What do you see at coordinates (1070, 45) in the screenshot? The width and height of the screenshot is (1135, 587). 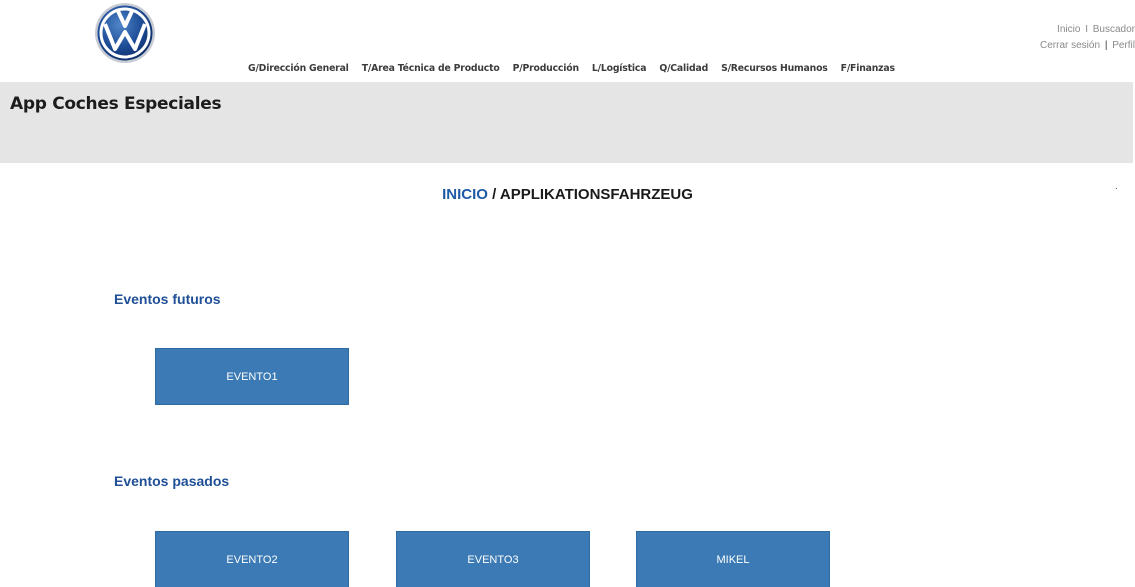 I see `cerrar-sesion-link: Cerrar sesión` at bounding box center [1070, 45].